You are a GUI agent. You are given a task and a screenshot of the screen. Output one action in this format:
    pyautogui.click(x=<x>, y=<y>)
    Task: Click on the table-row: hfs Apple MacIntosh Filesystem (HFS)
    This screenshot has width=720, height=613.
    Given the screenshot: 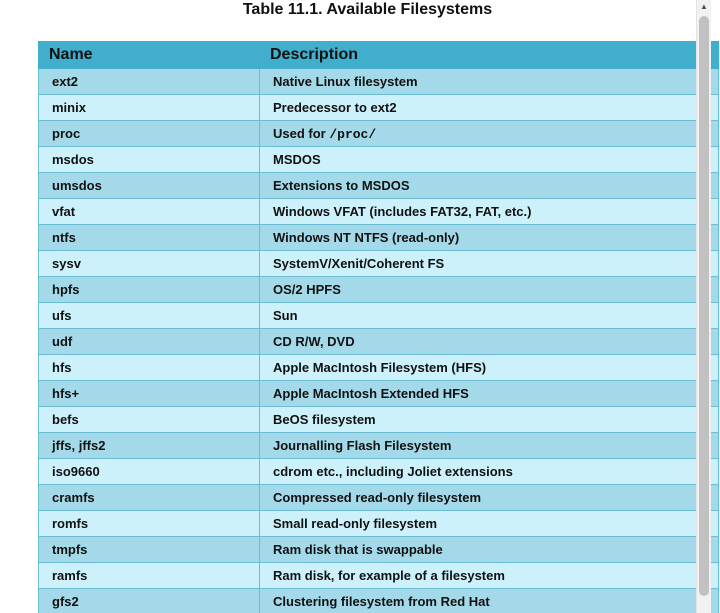 What is the action you would take?
    pyautogui.click(x=378, y=367)
    